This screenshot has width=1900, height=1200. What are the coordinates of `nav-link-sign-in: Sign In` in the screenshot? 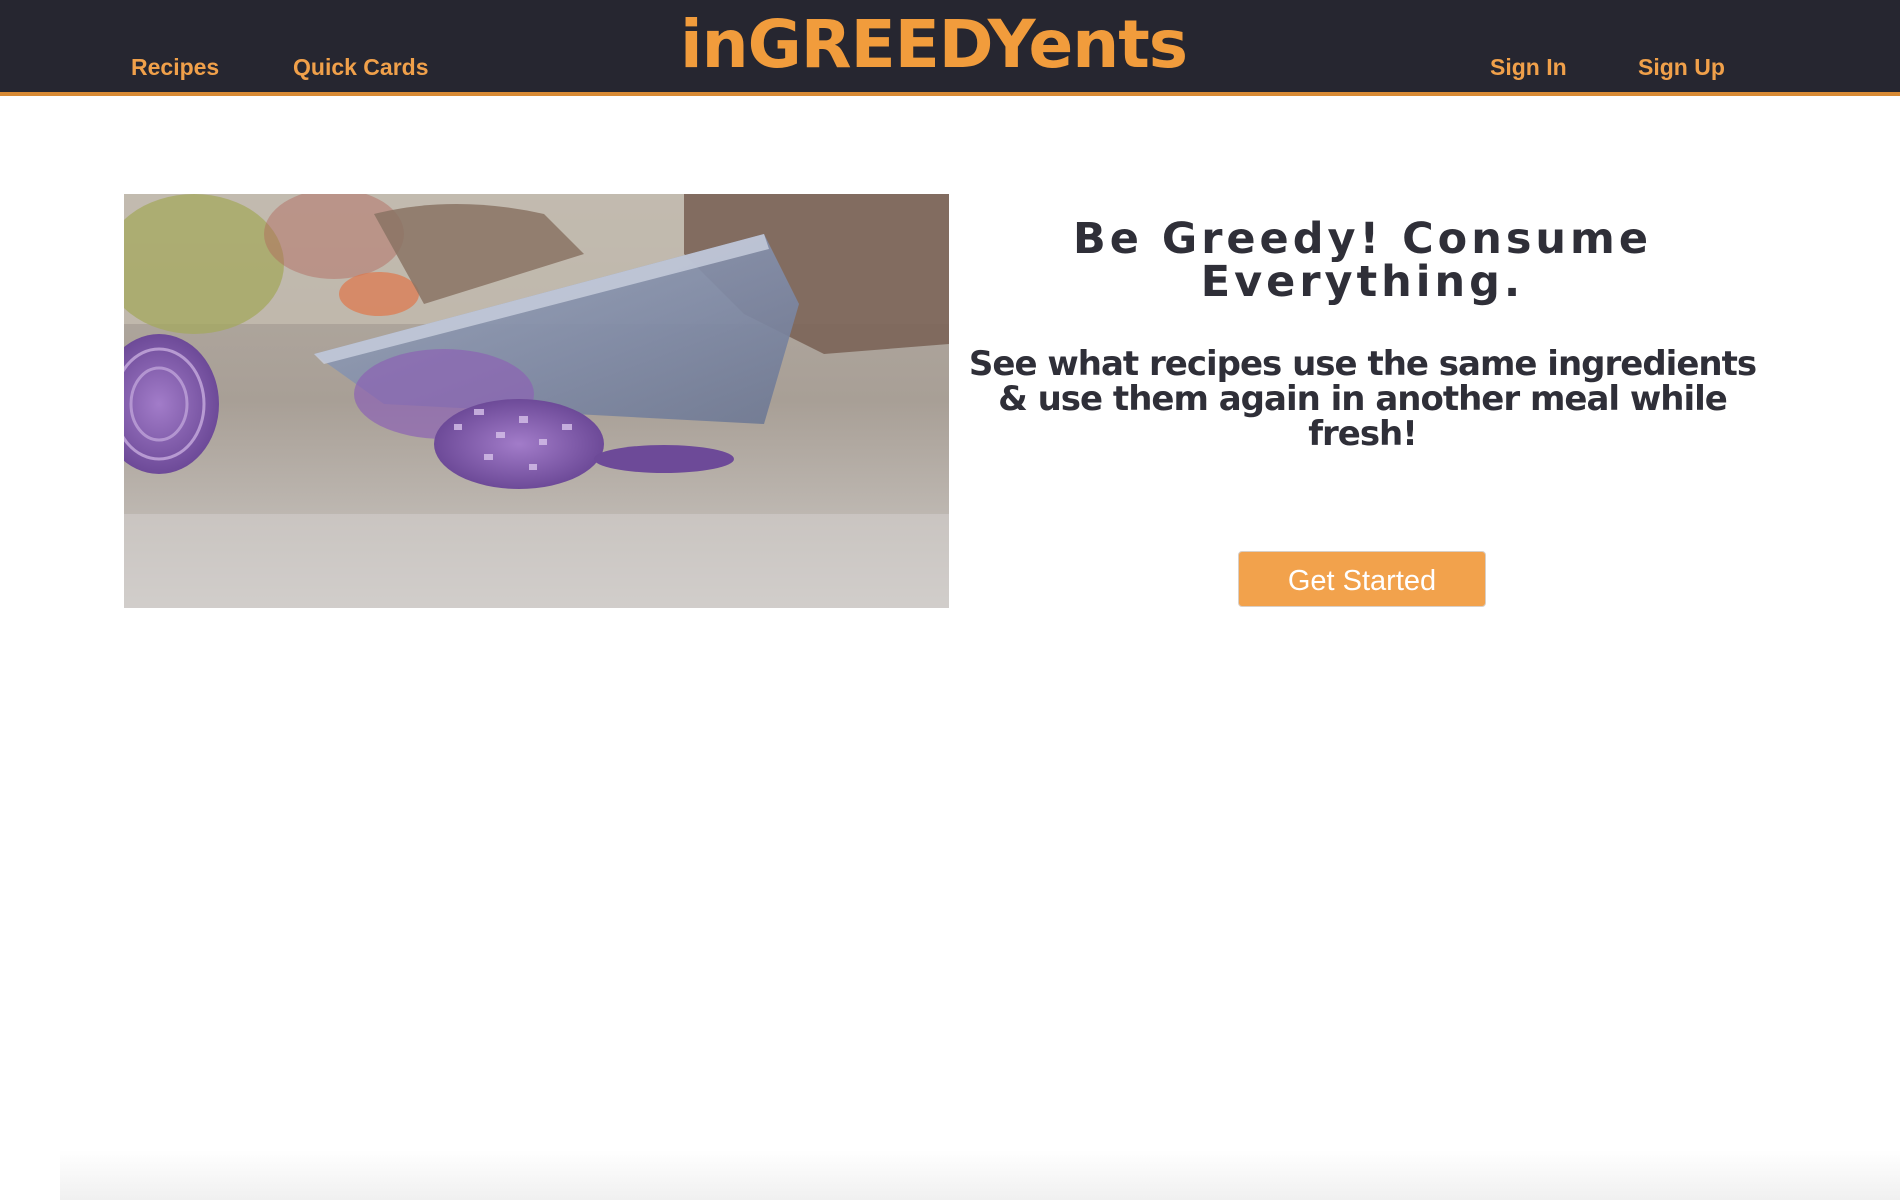 It's located at (1528, 67).